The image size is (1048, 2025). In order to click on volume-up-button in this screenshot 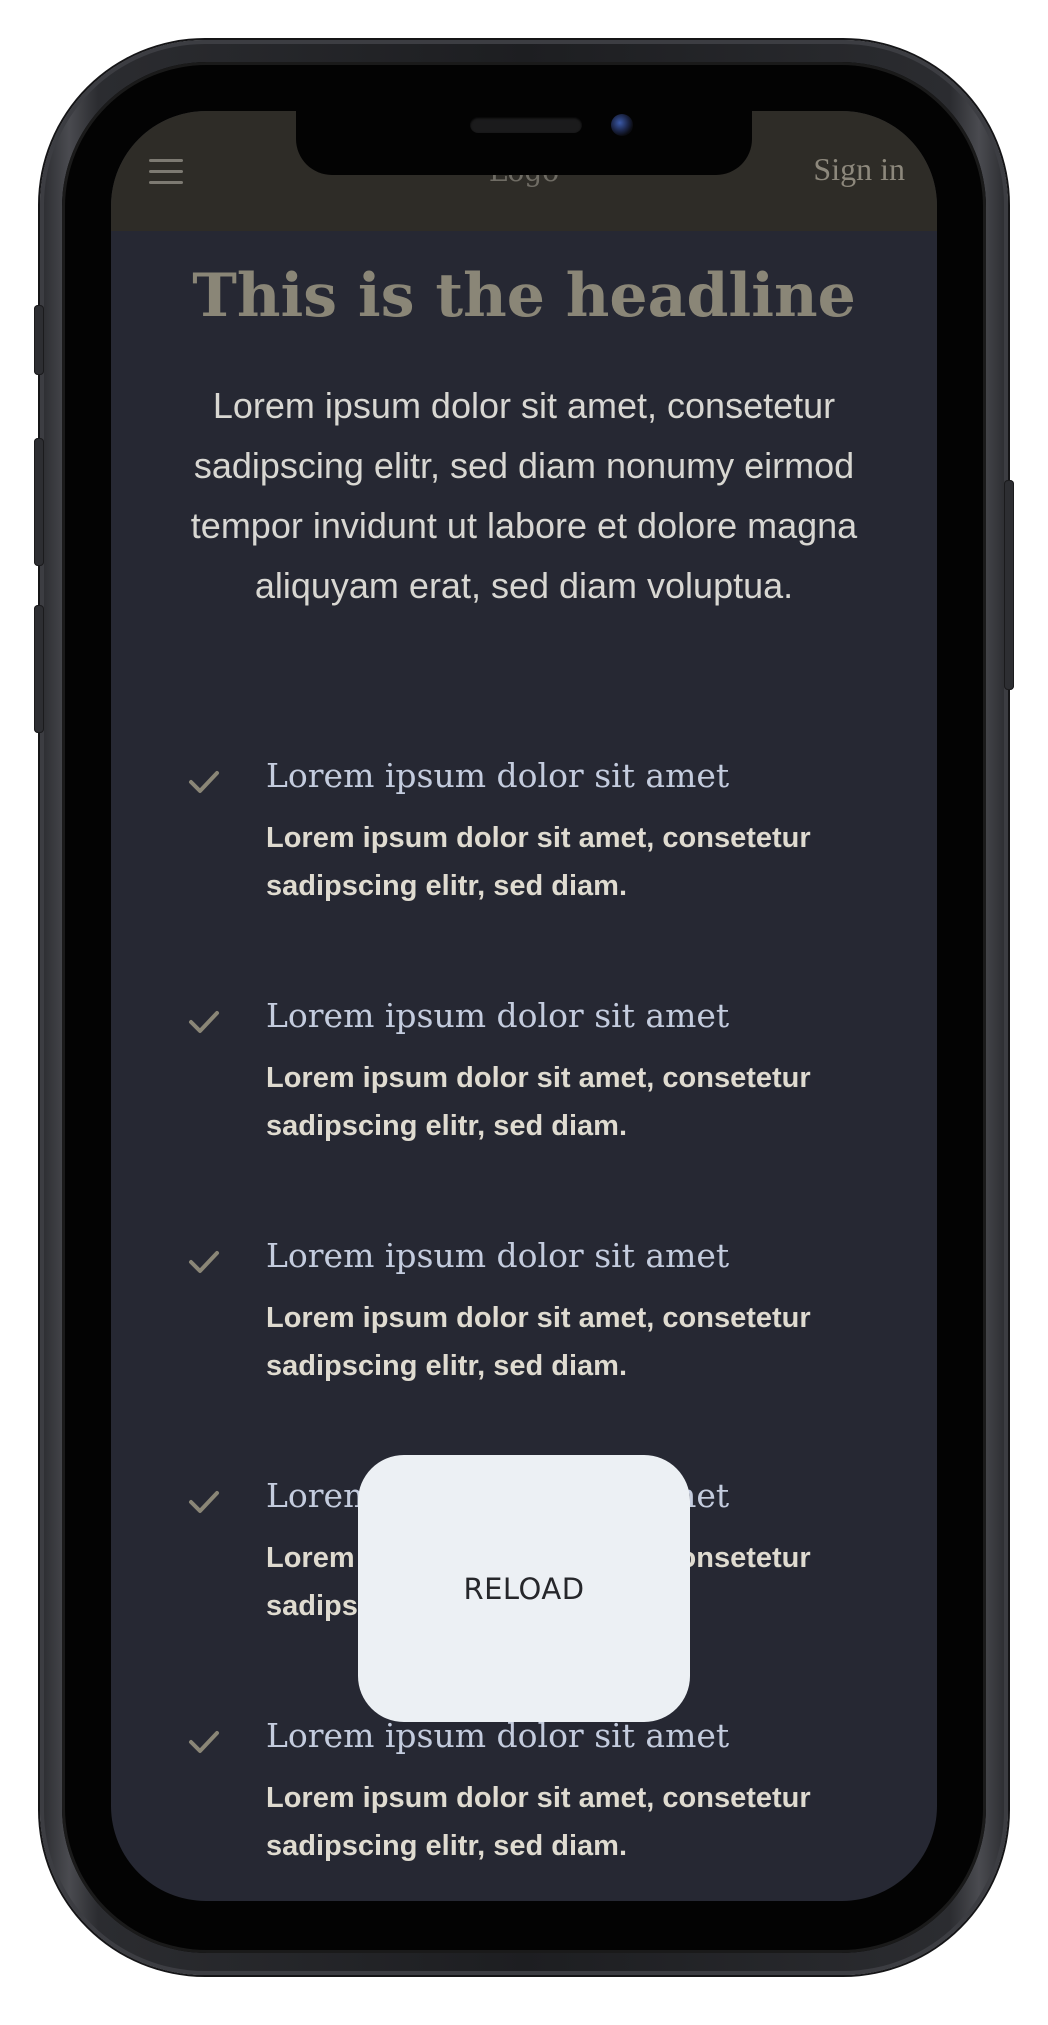, I will do `click(39, 502)`.